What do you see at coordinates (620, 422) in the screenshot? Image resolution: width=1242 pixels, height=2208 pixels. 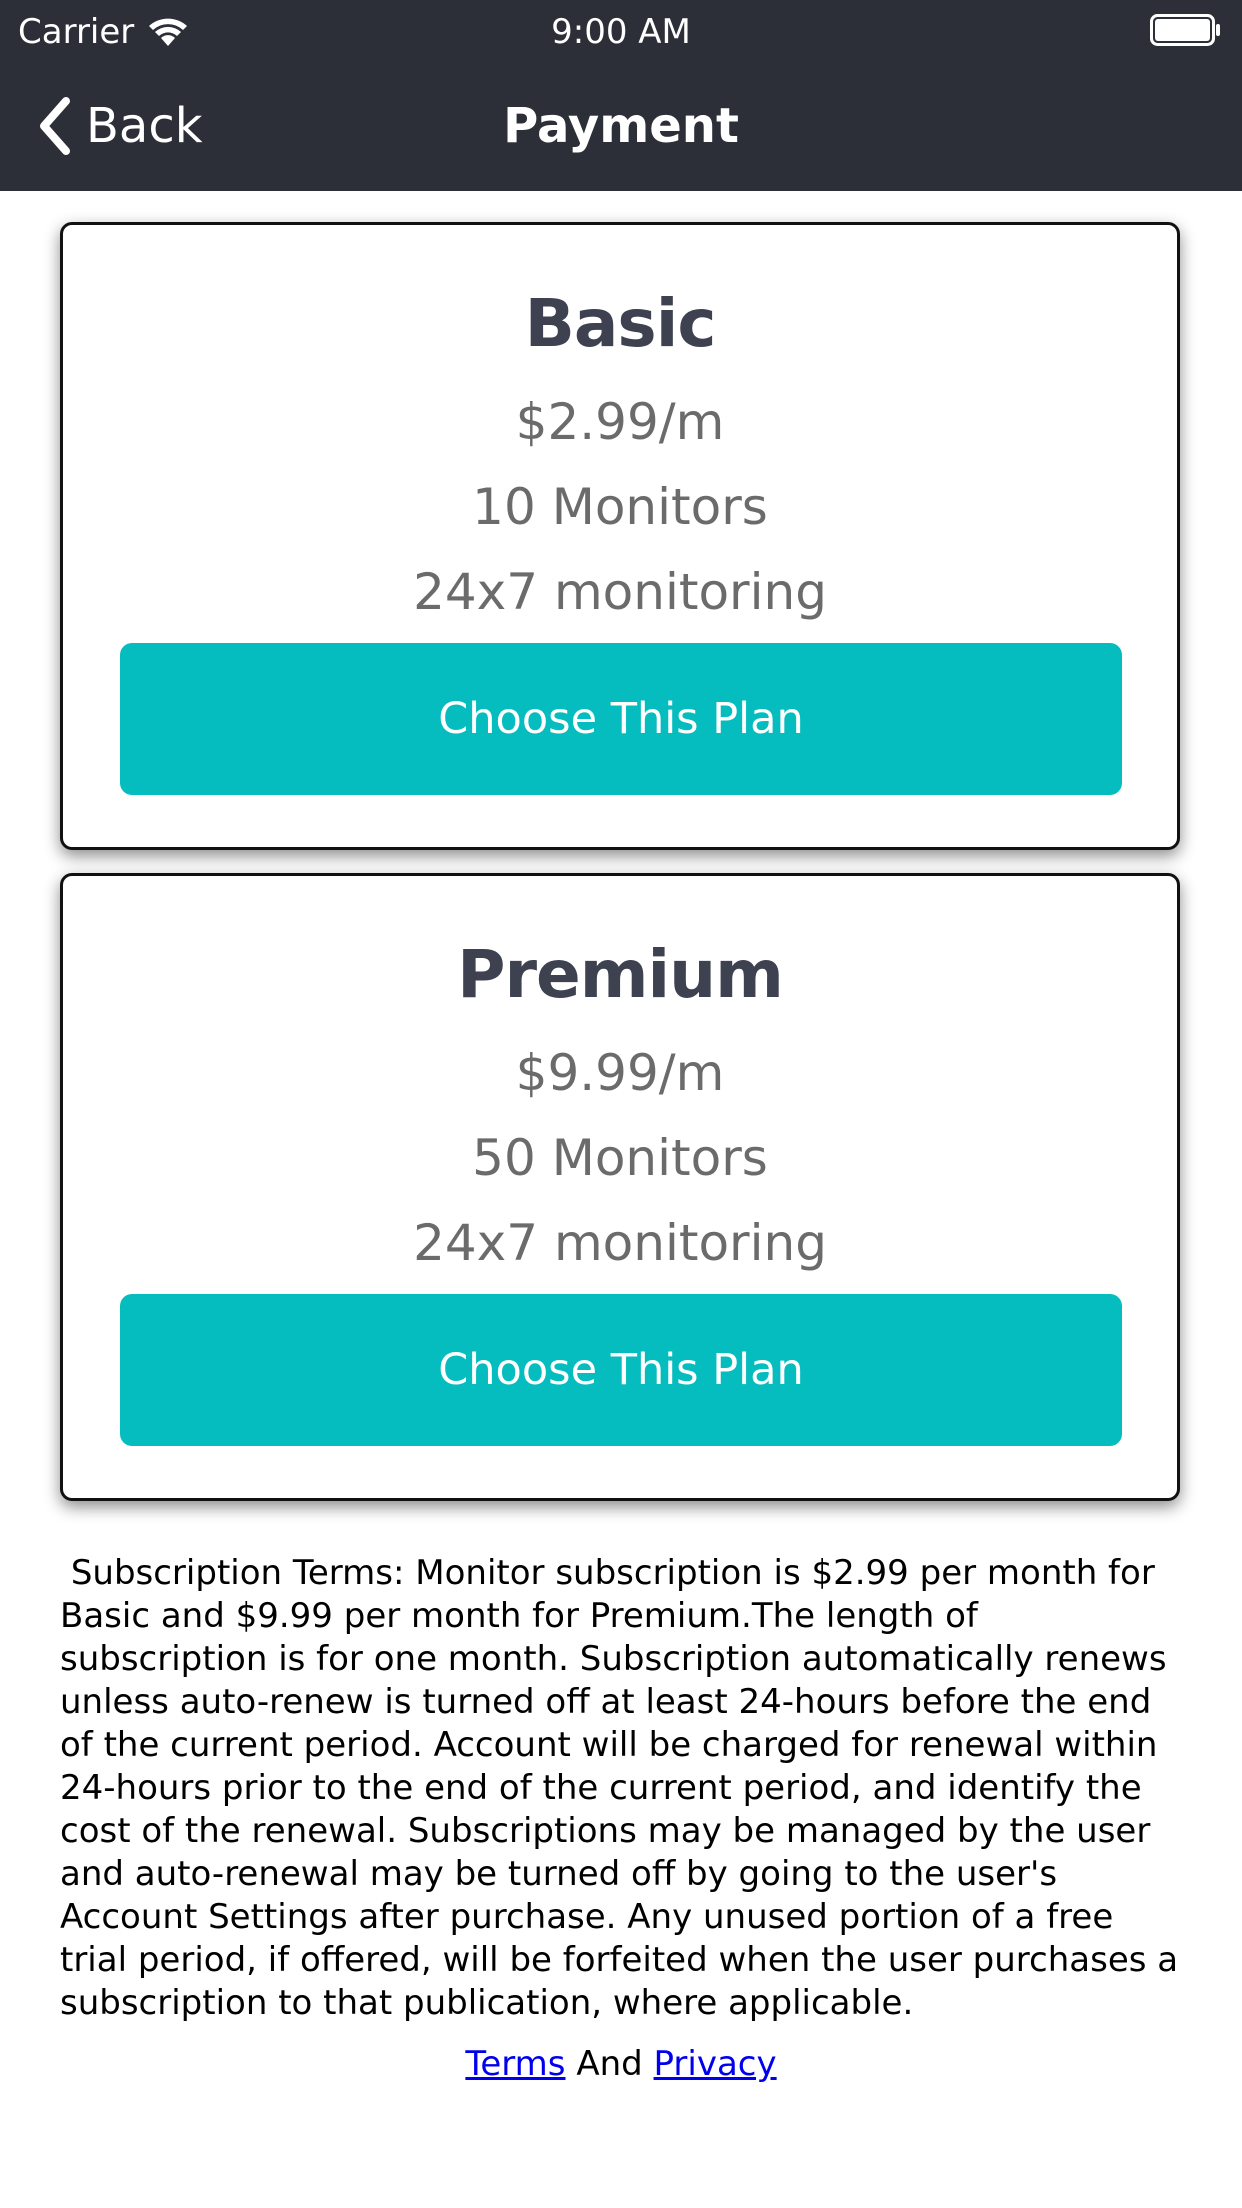 I see `plan-price: $2.99/m` at bounding box center [620, 422].